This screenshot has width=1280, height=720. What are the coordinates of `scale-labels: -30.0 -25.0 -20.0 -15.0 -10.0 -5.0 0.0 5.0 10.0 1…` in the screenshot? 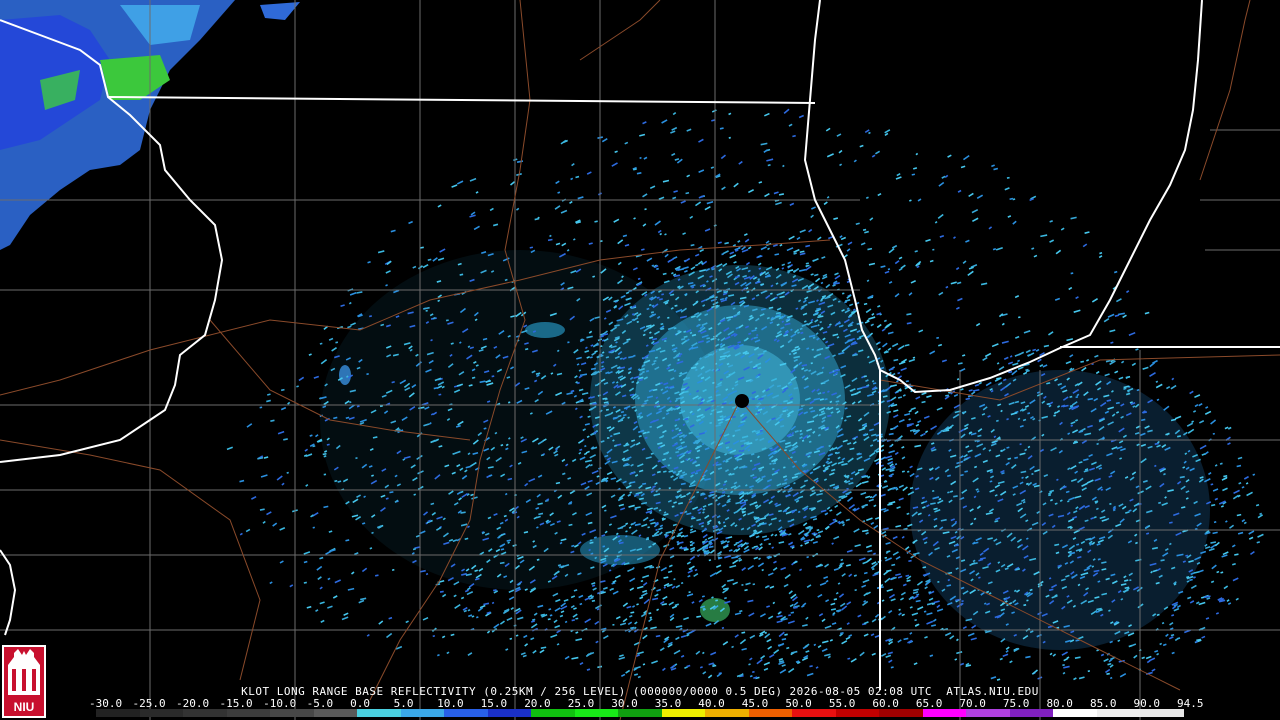 It's located at (647, 703).